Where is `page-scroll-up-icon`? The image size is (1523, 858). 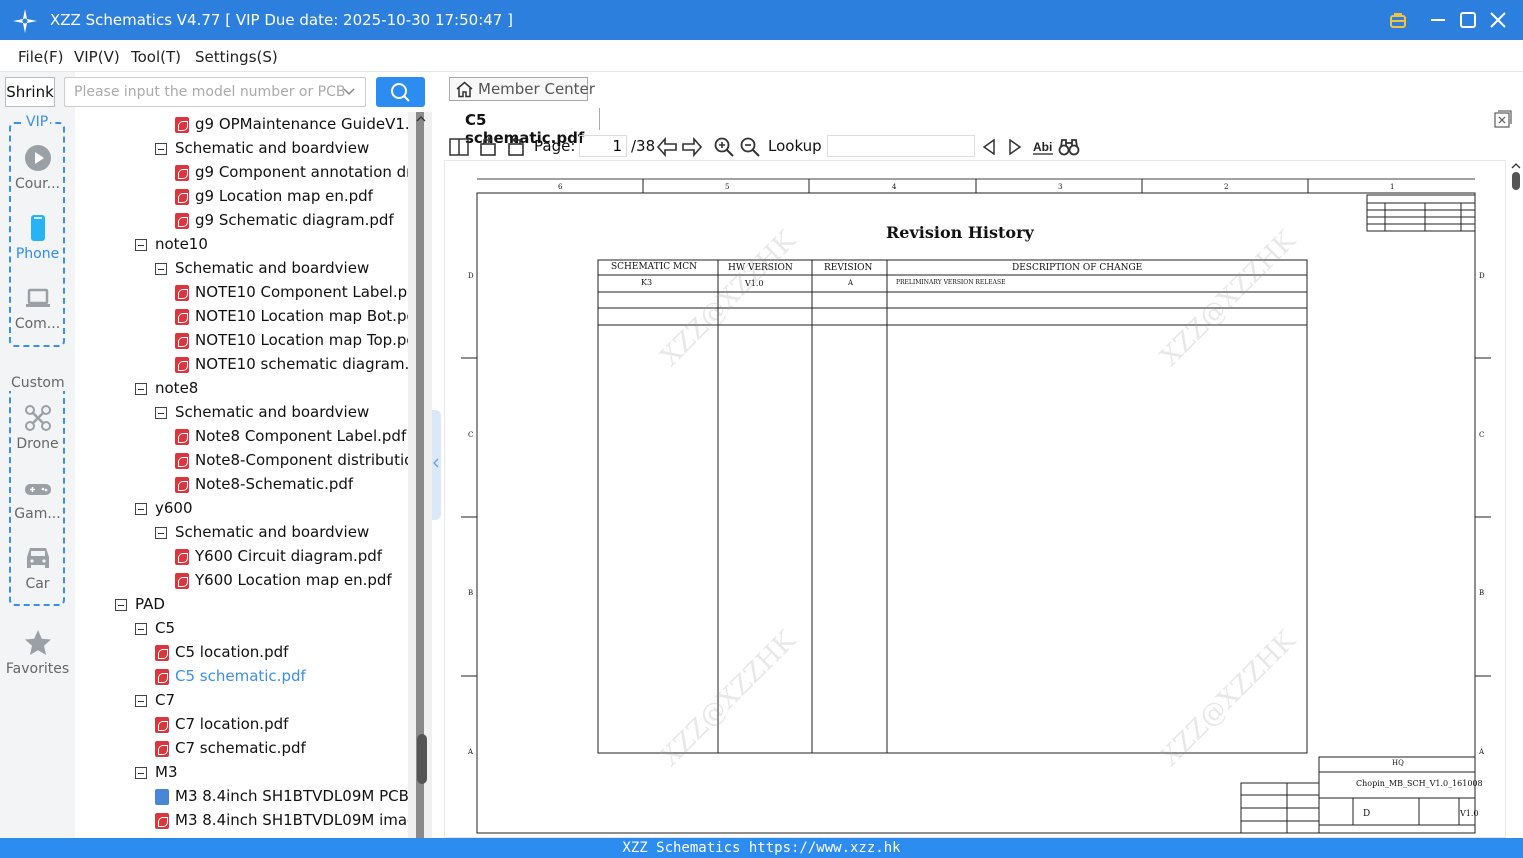
page-scroll-up-icon is located at coordinates (1516, 166).